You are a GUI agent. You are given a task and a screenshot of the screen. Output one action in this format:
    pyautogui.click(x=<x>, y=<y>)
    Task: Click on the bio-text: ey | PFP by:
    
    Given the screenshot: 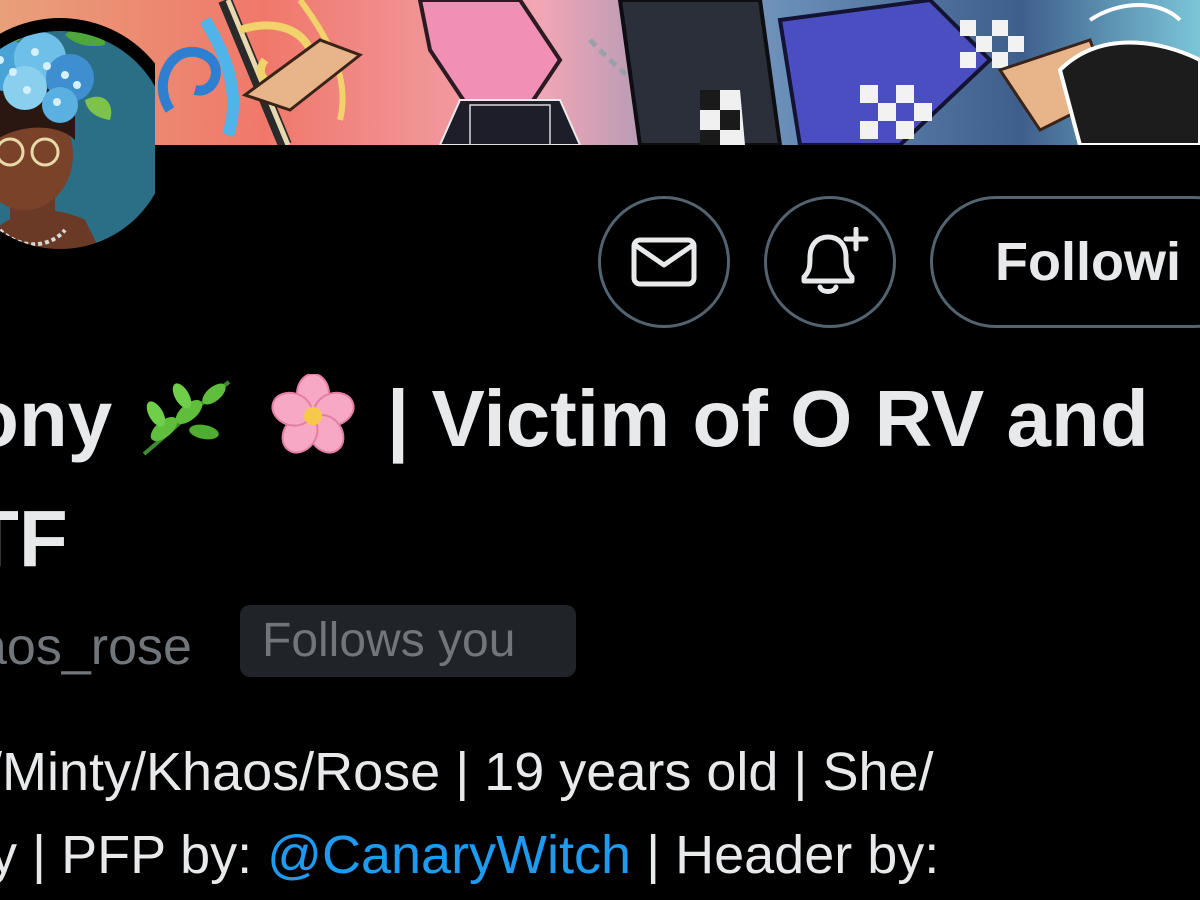 What is the action you would take?
    pyautogui.click(x=126, y=855)
    